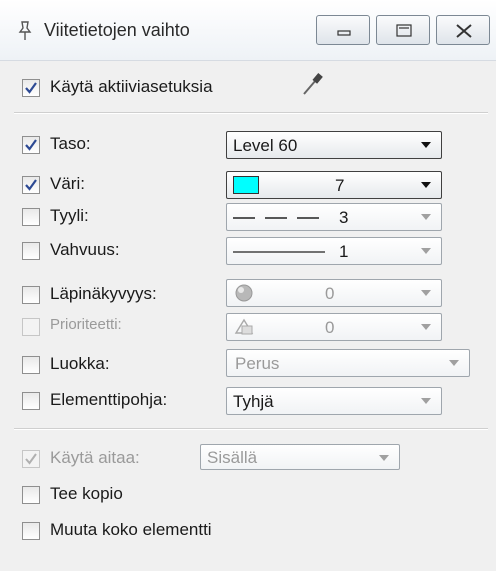 The height and width of the screenshot is (571, 496). I want to click on dashed-line-icon, so click(279, 218).